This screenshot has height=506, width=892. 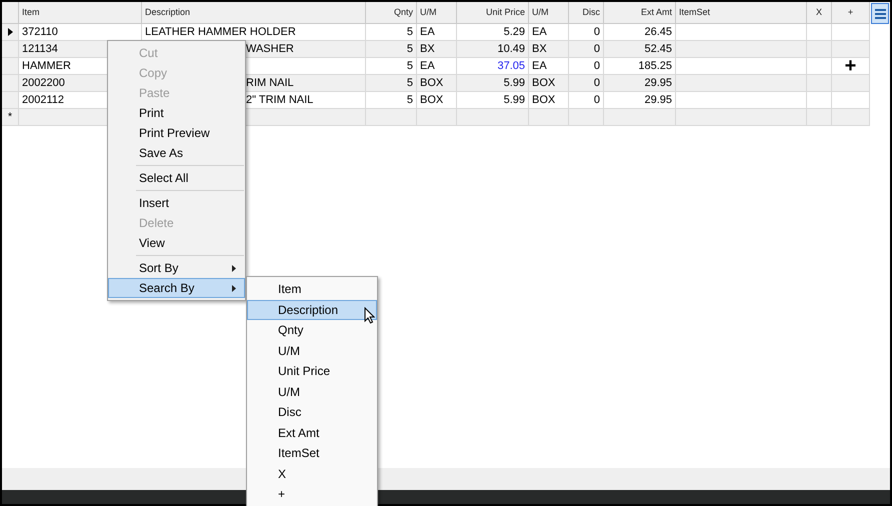 I want to click on column-header: Ext Amt, so click(x=640, y=12).